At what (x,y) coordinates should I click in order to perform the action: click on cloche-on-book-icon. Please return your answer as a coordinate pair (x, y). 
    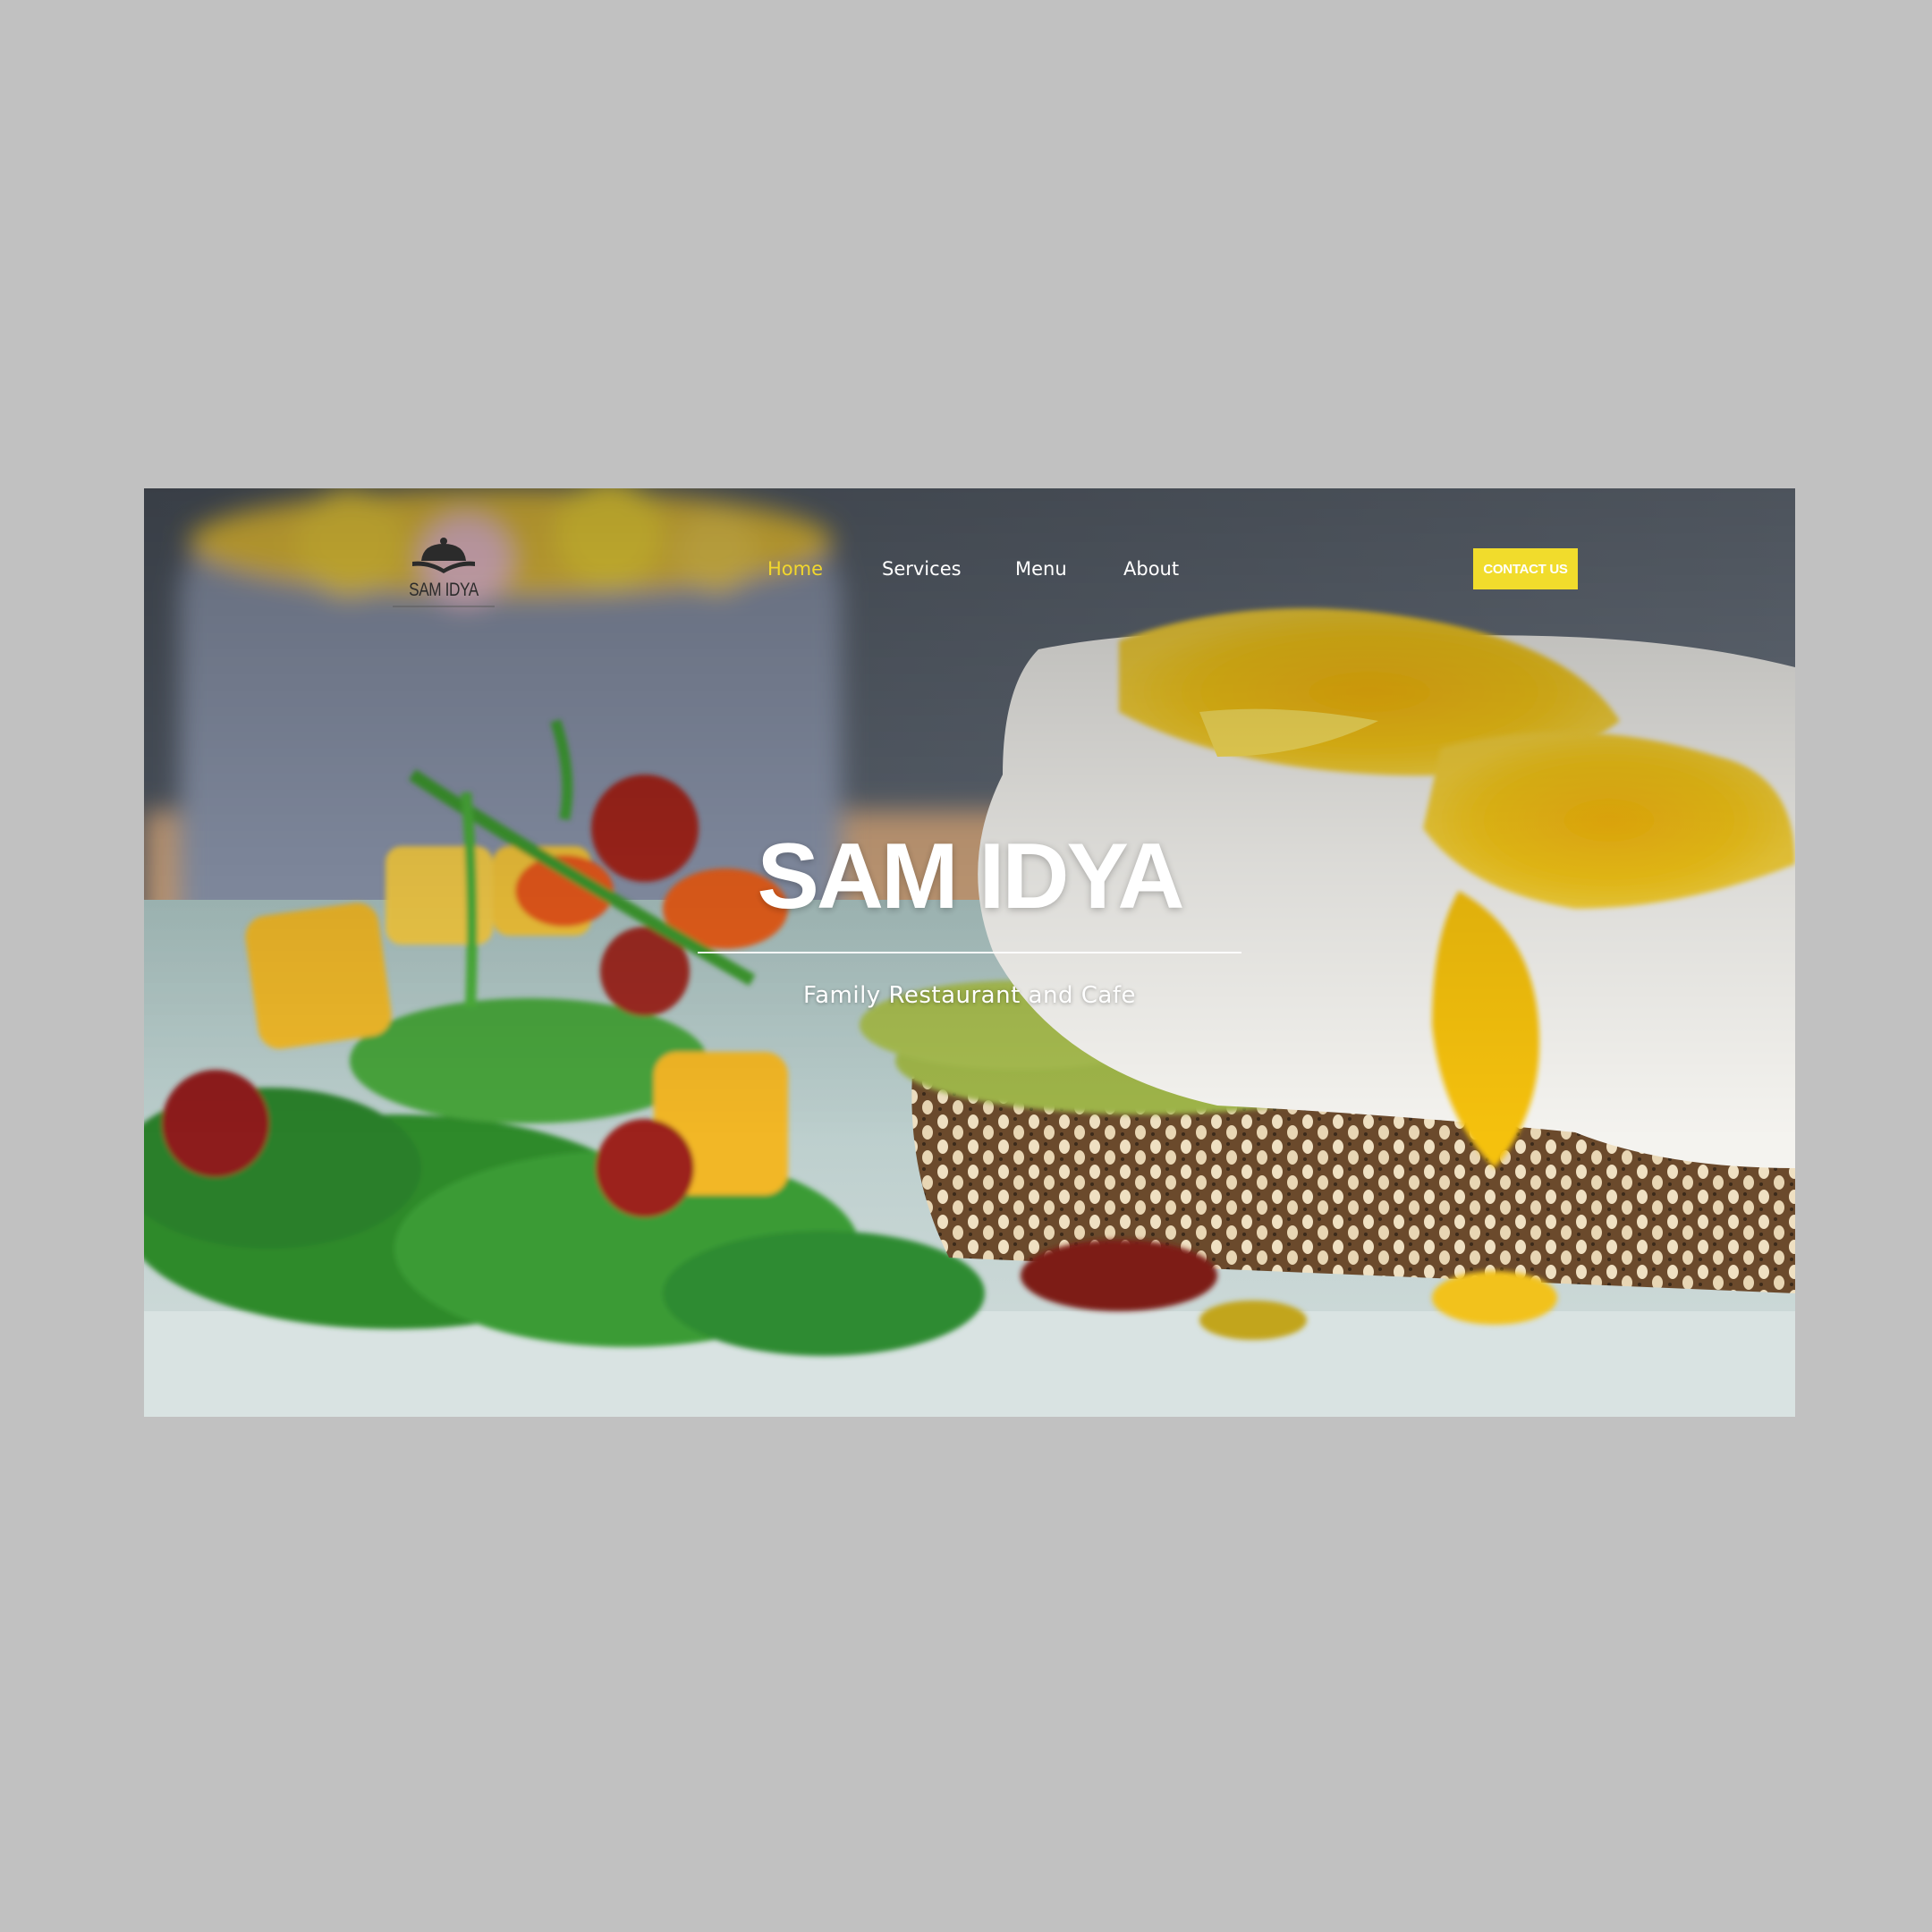
    Looking at the image, I should click on (443, 555).